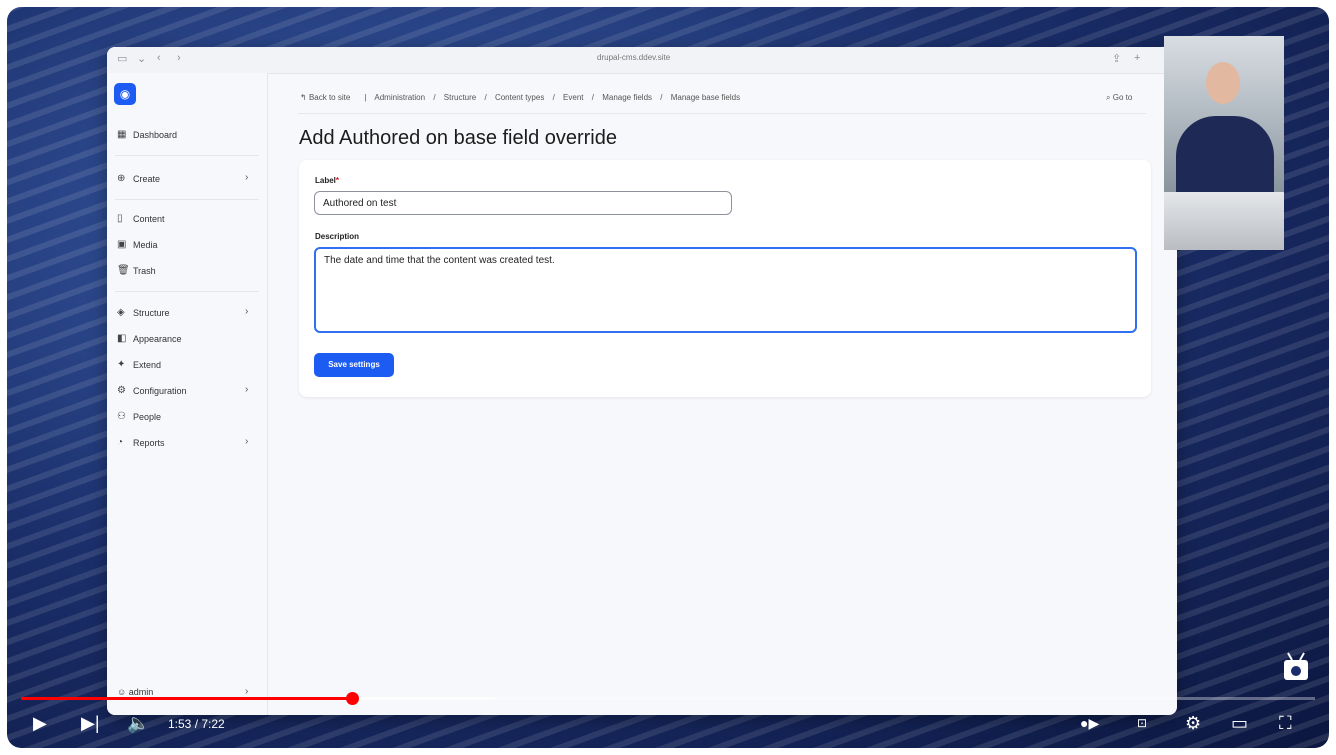  I want to click on new-tab-icon: +, so click(1137, 58).